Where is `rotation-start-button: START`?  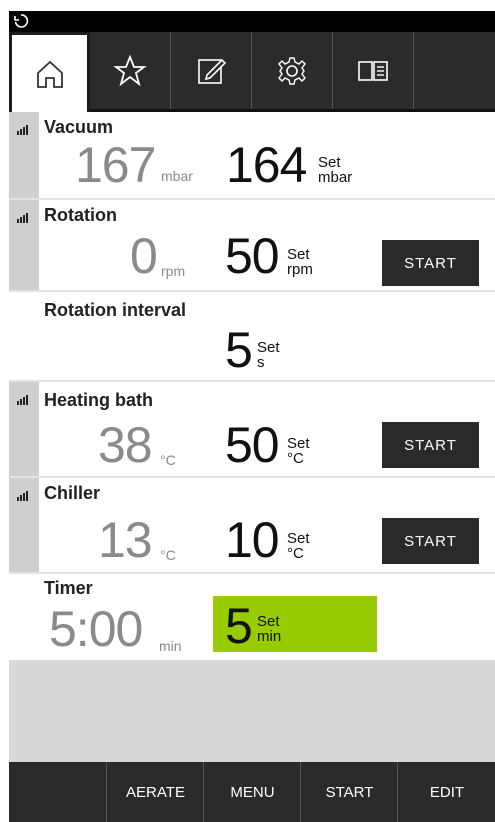
rotation-start-button: START is located at coordinates (430, 263).